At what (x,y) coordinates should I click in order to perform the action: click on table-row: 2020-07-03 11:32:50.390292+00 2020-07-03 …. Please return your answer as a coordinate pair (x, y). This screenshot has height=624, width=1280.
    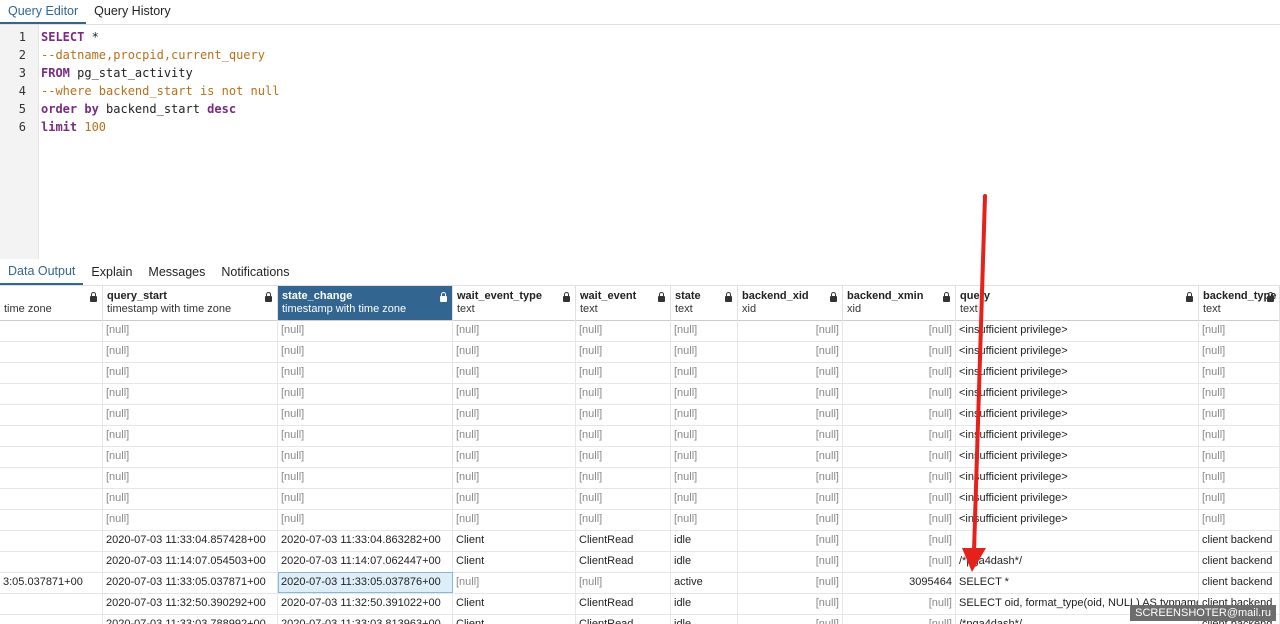
    Looking at the image, I should click on (640, 604).